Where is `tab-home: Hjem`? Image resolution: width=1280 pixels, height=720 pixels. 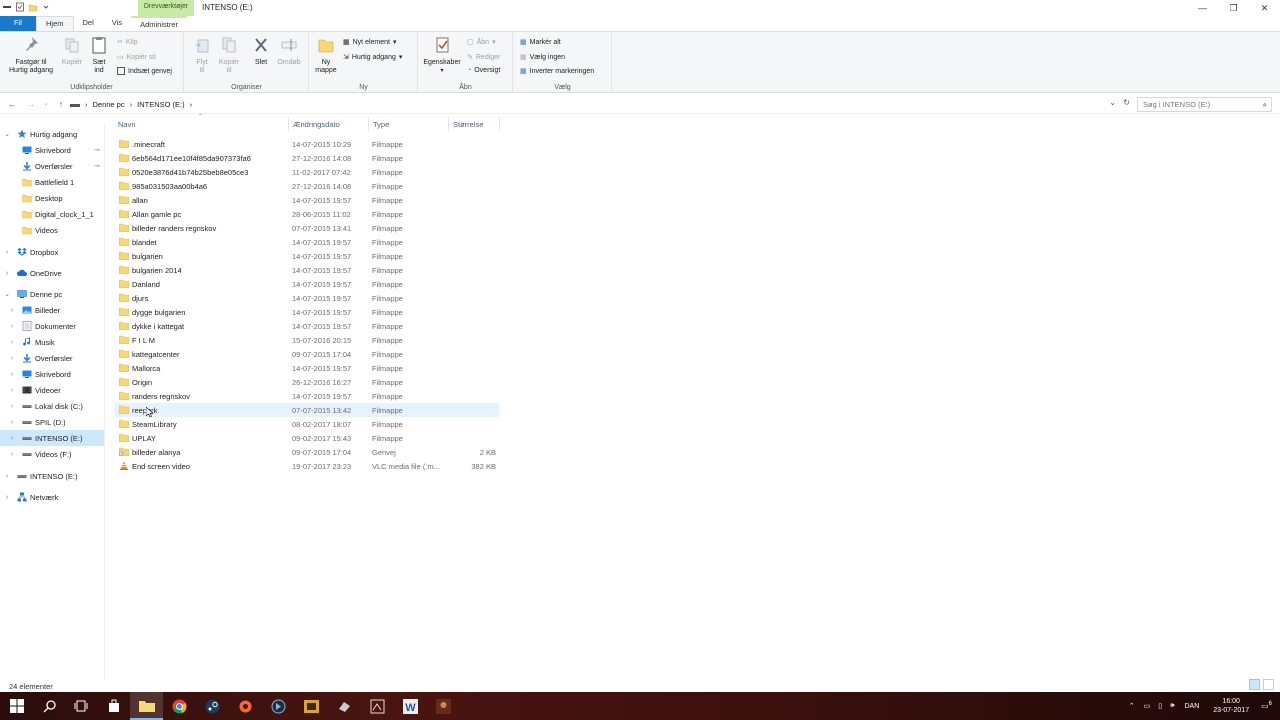 tab-home: Hjem is located at coordinates (55, 23).